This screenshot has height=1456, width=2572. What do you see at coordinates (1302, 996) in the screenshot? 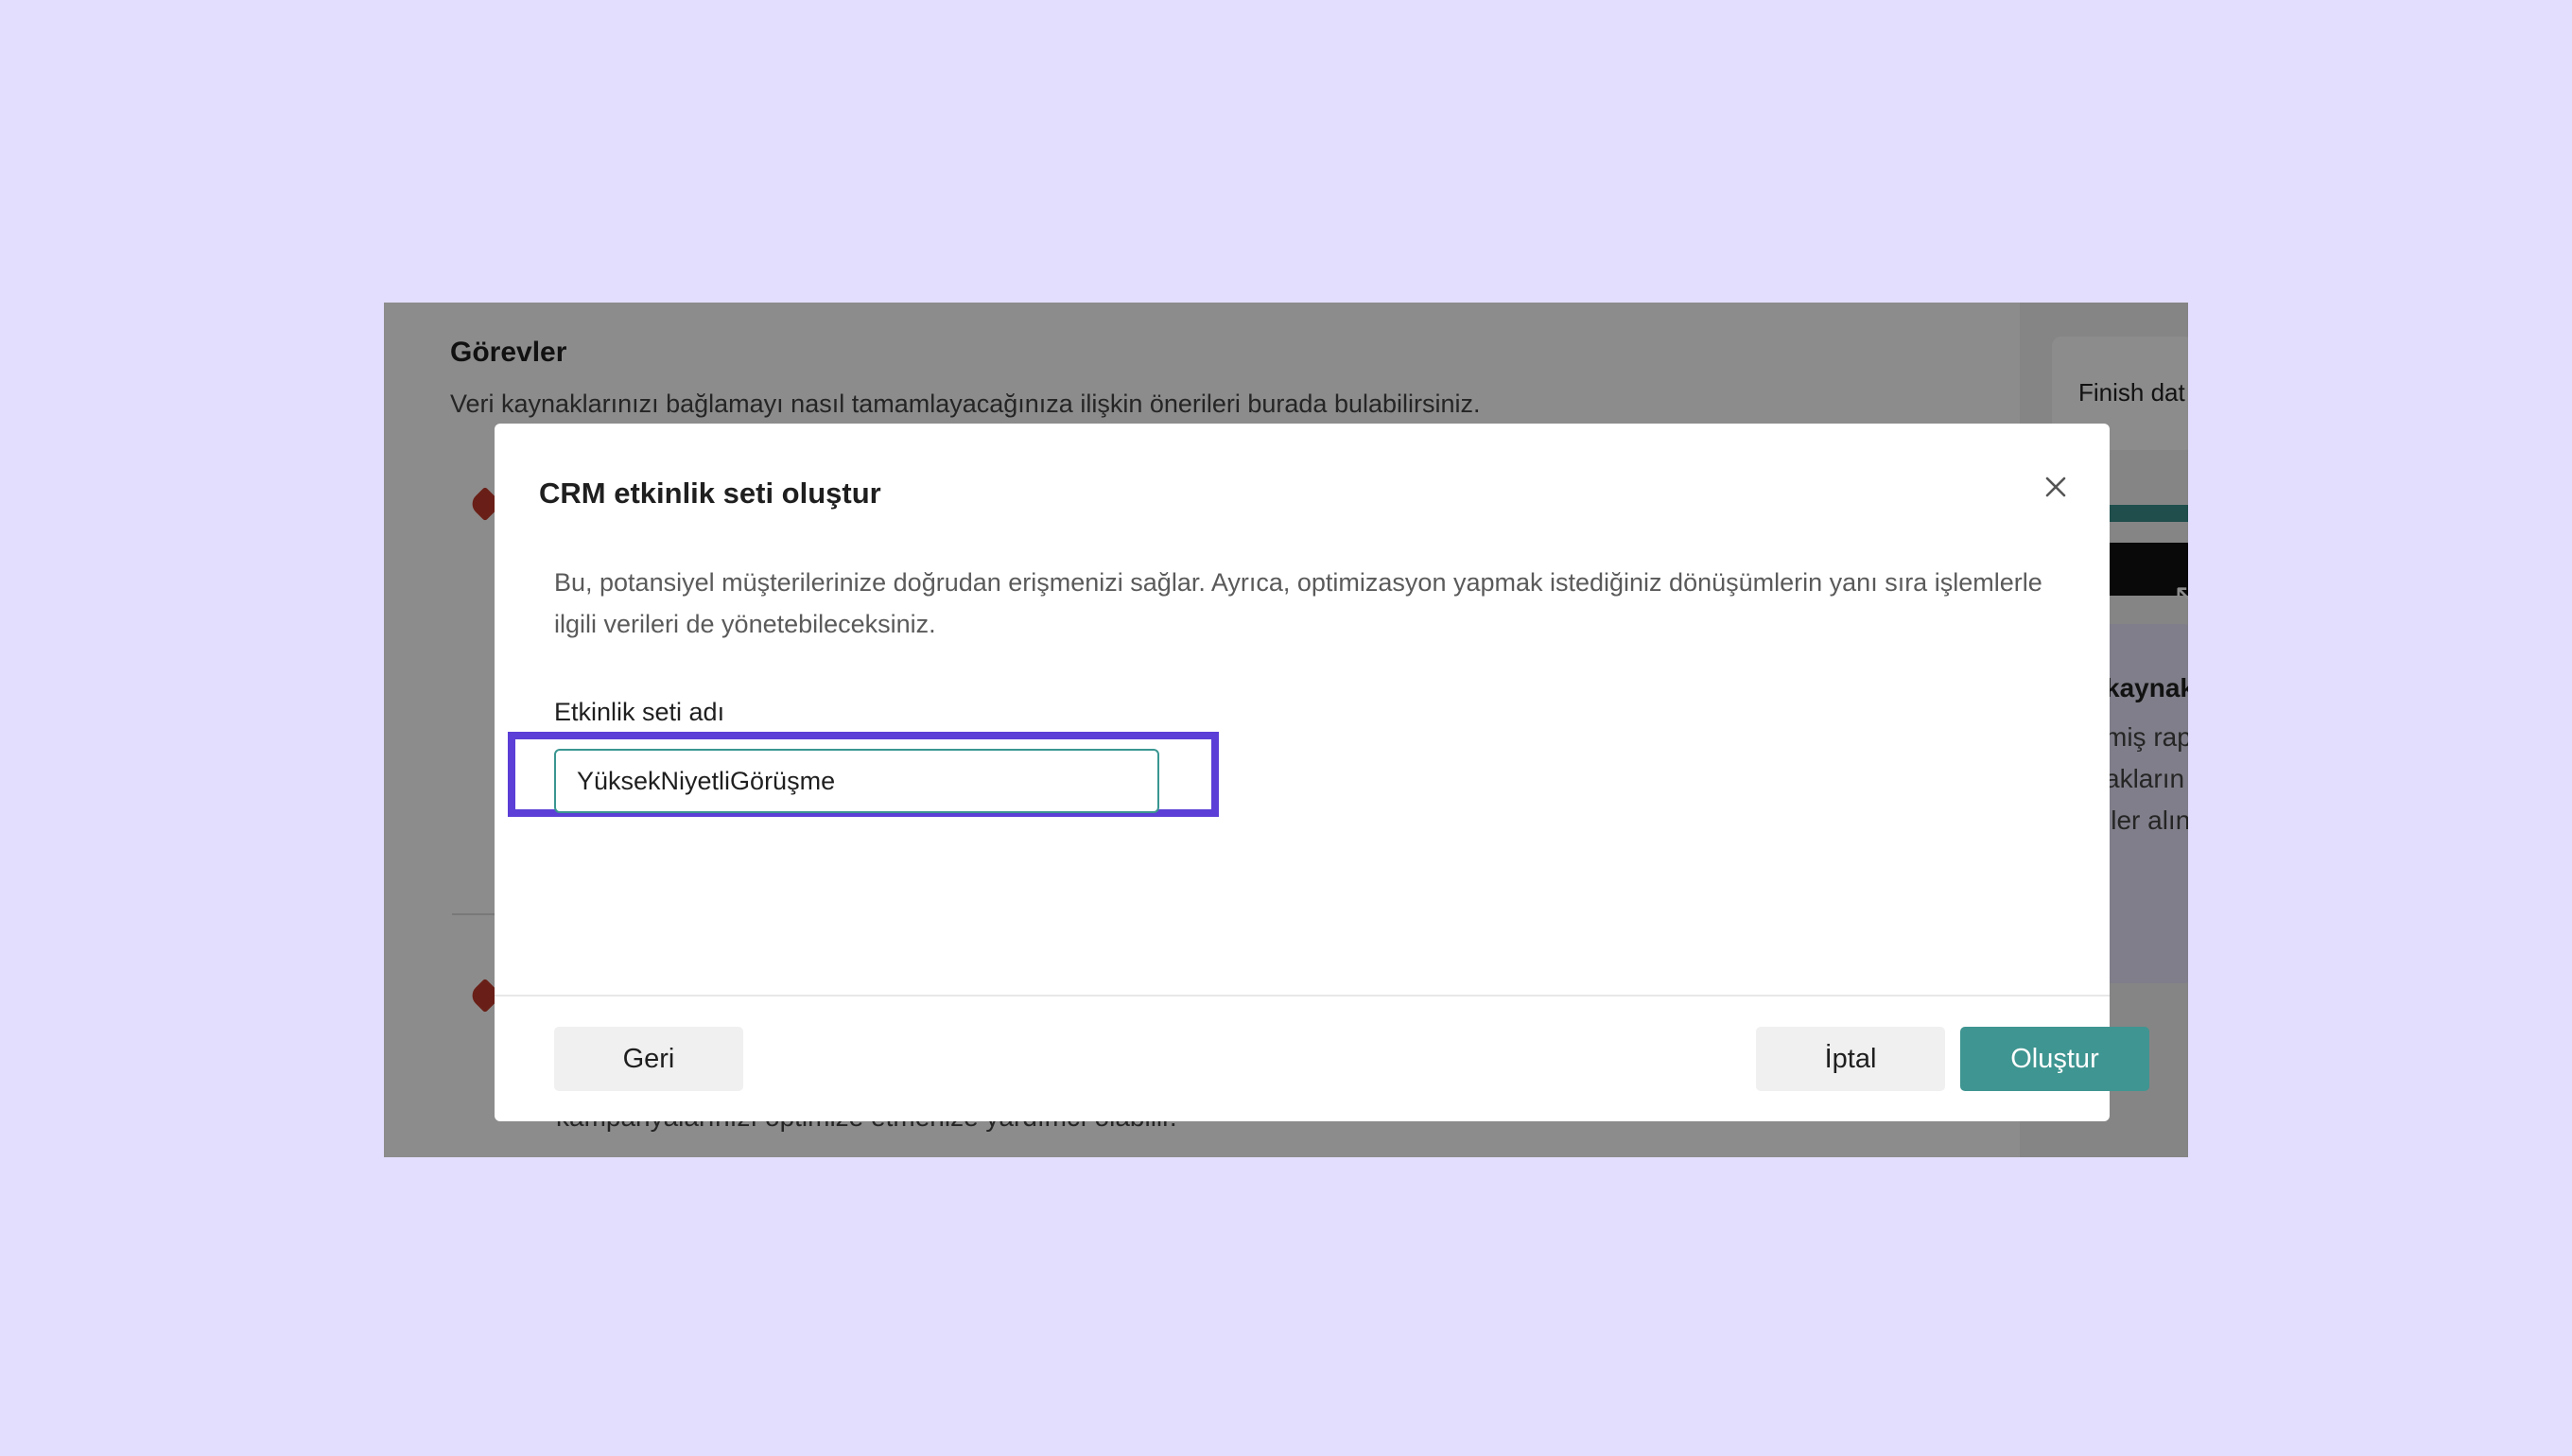
I see `footer-divider` at bounding box center [1302, 996].